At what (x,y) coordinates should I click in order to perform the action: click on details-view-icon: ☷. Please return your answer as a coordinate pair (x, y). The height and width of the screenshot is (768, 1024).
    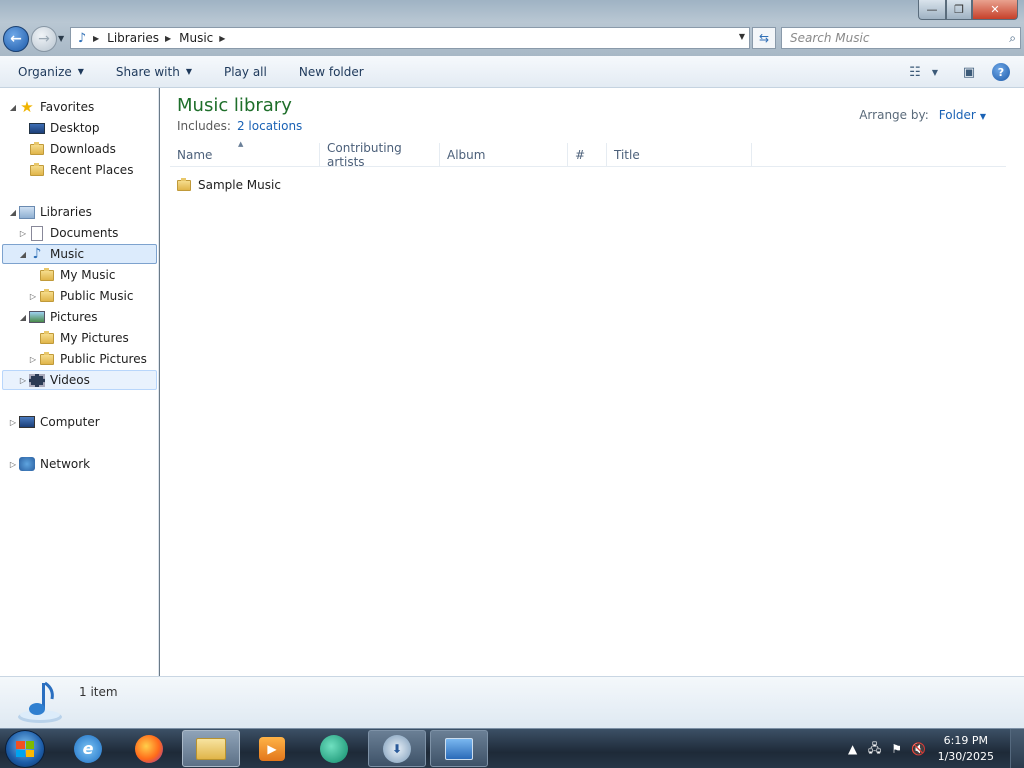
    Looking at the image, I should click on (915, 72).